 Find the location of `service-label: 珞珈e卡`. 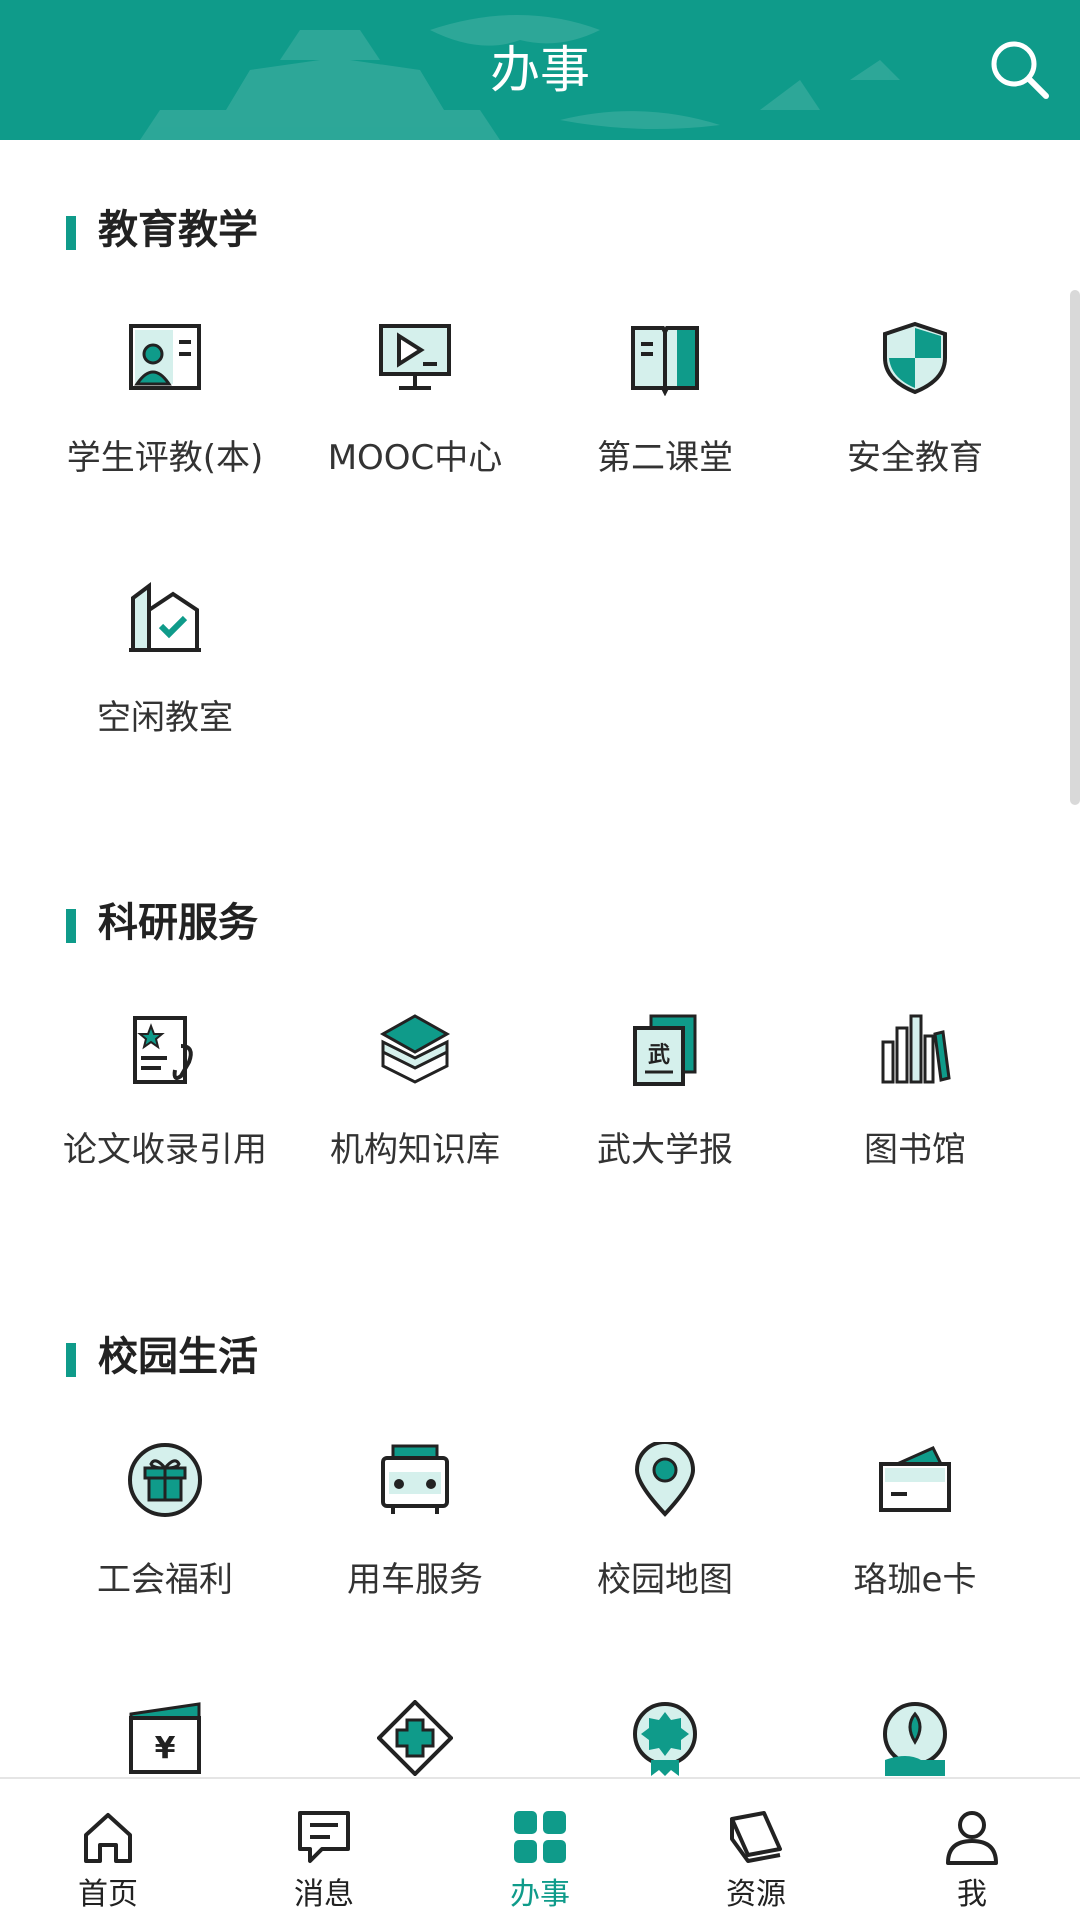

service-label: 珞珈e卡 is located at coordinates (915, 1580).